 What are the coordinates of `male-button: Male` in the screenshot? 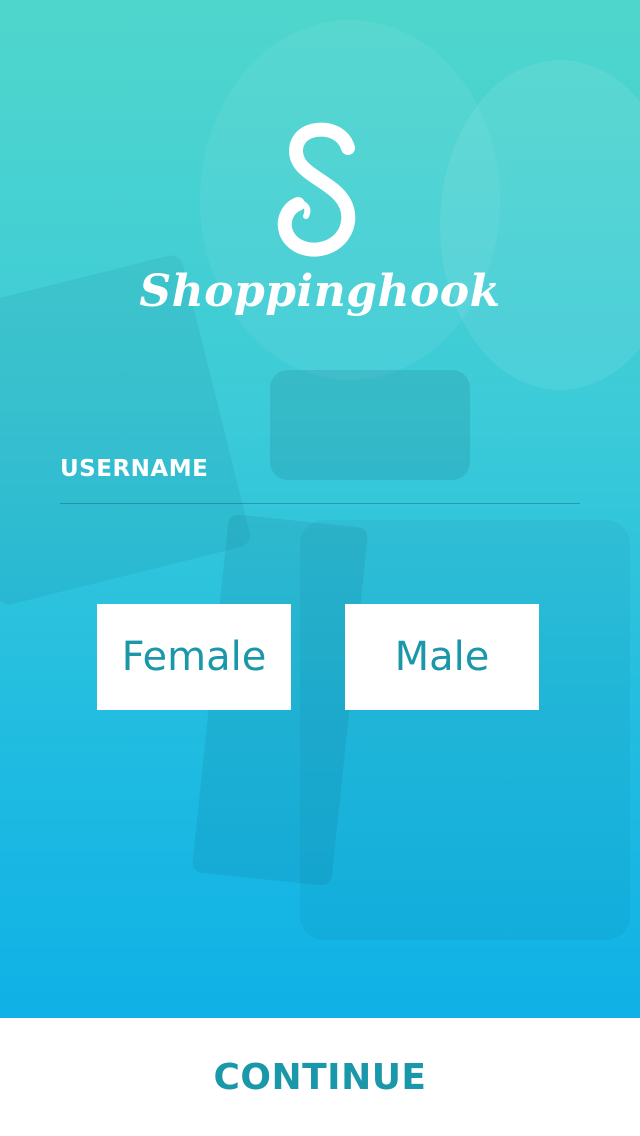 It's located at (442, 657).